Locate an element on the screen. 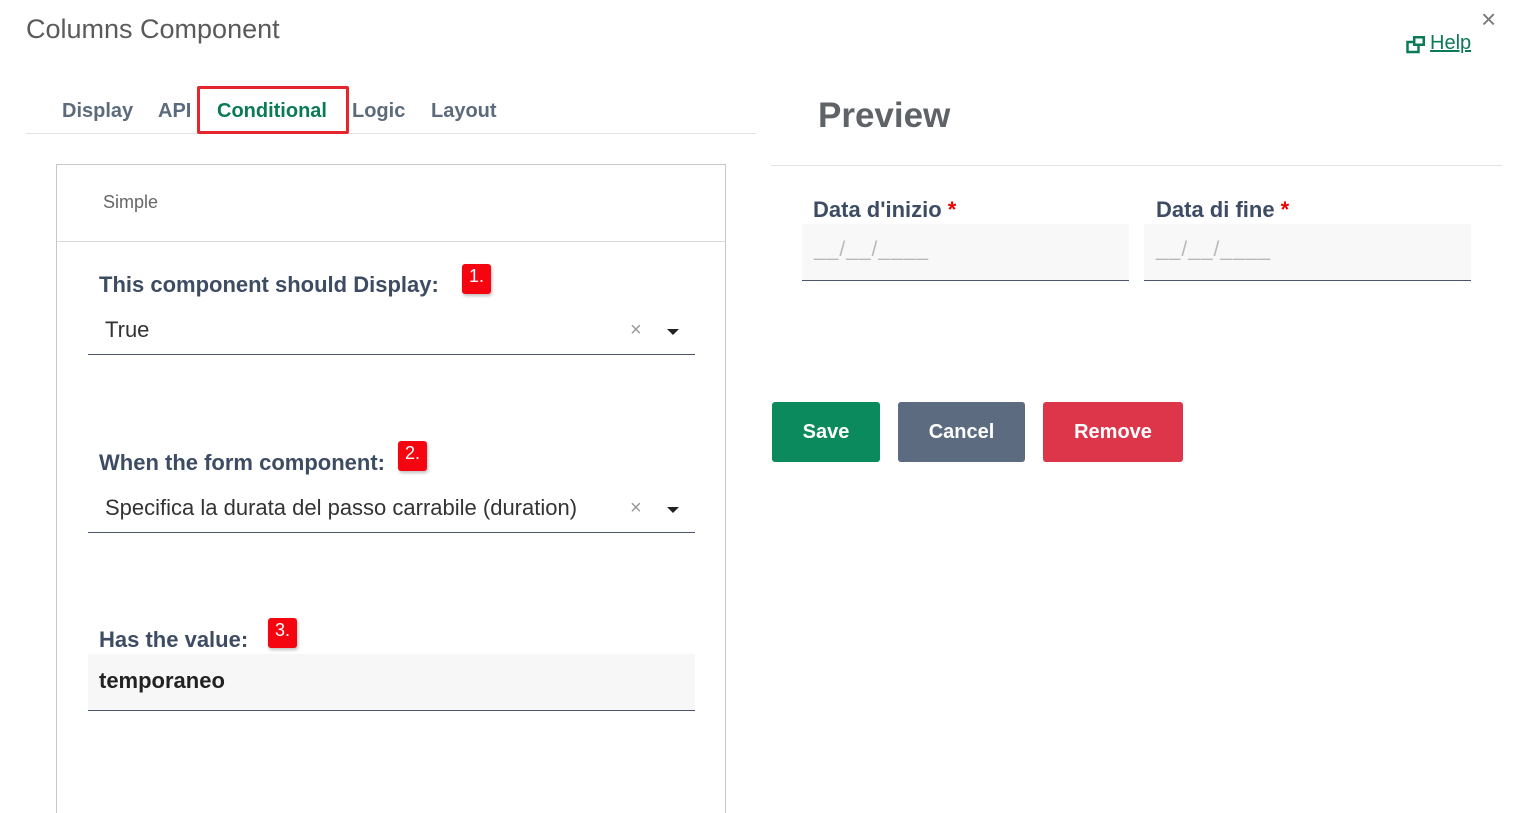 The image size is (1522, 813). tab-layout: Layout is located at coordinates (464, 110).